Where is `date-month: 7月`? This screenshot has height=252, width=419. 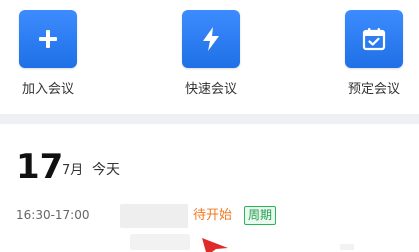 date-month: 7月 is located at coordinates (73, 170).